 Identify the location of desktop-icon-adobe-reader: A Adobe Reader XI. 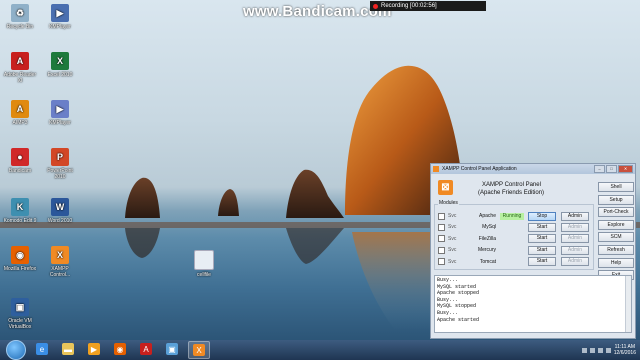
(20, 68).